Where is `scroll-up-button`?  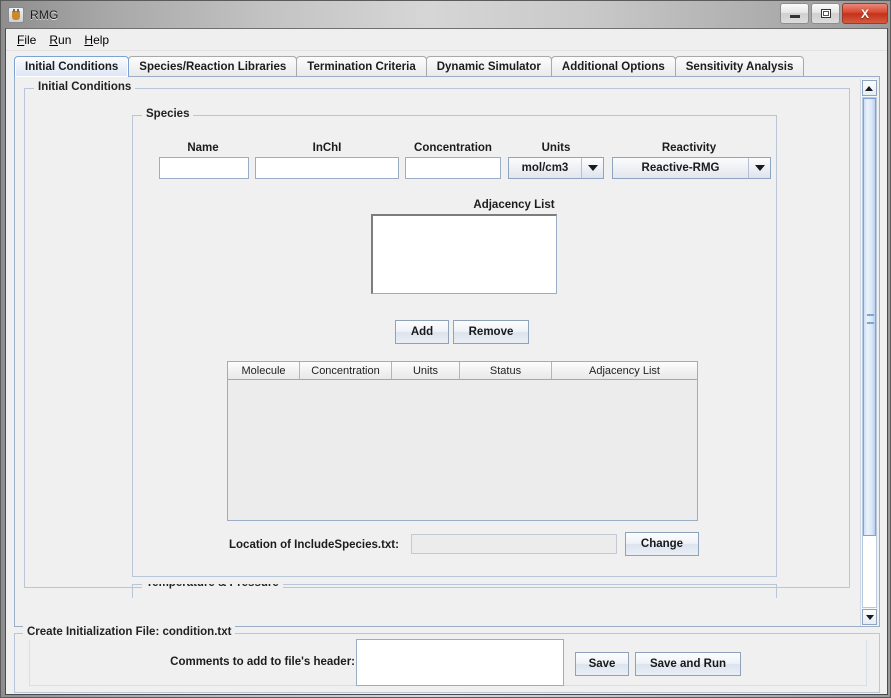
scroll-up-button is located at coordinates (869, 88).